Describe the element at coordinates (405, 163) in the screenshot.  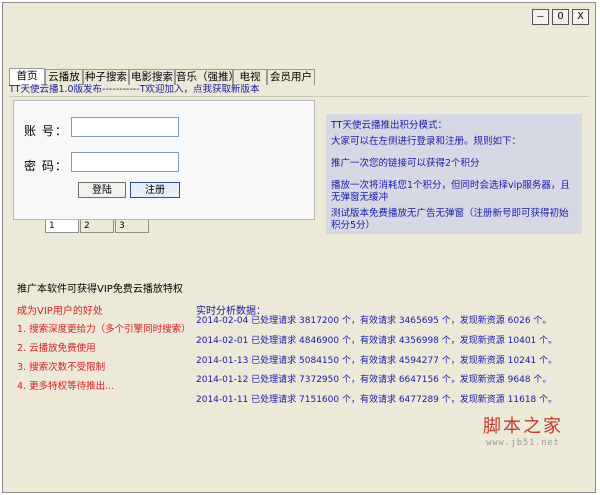
I see `points-info-line: 推广一次您的链接可以获得2个积分` at that location.